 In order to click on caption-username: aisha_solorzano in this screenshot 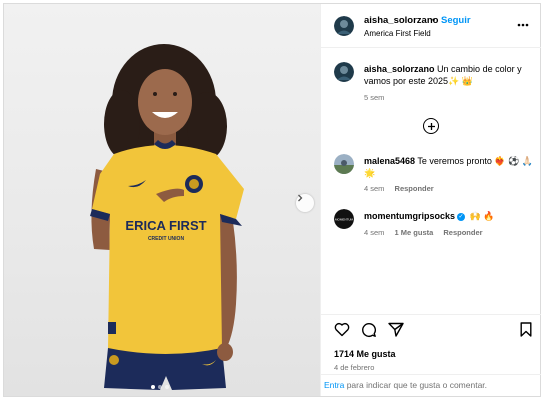, I will do `click(399, 69)`.